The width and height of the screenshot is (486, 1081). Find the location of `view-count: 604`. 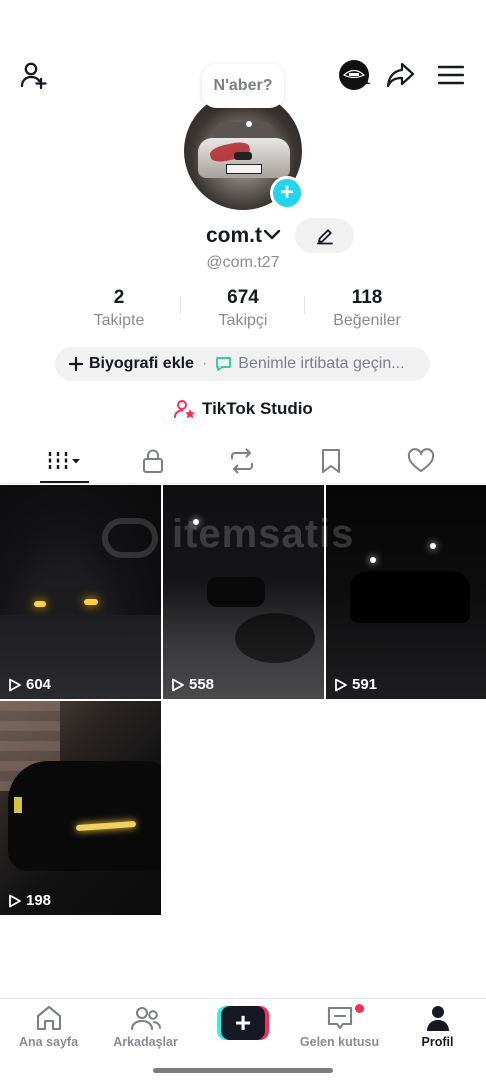

view-count: 604 is located at coordinates (29, 684).